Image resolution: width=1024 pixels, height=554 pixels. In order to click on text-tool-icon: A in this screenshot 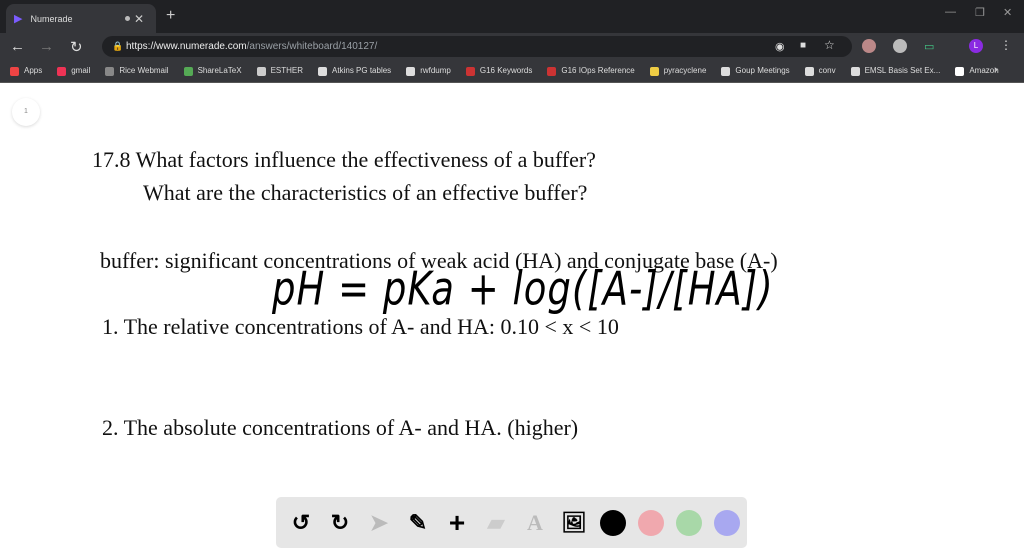, I will do `click(535, 523)`.